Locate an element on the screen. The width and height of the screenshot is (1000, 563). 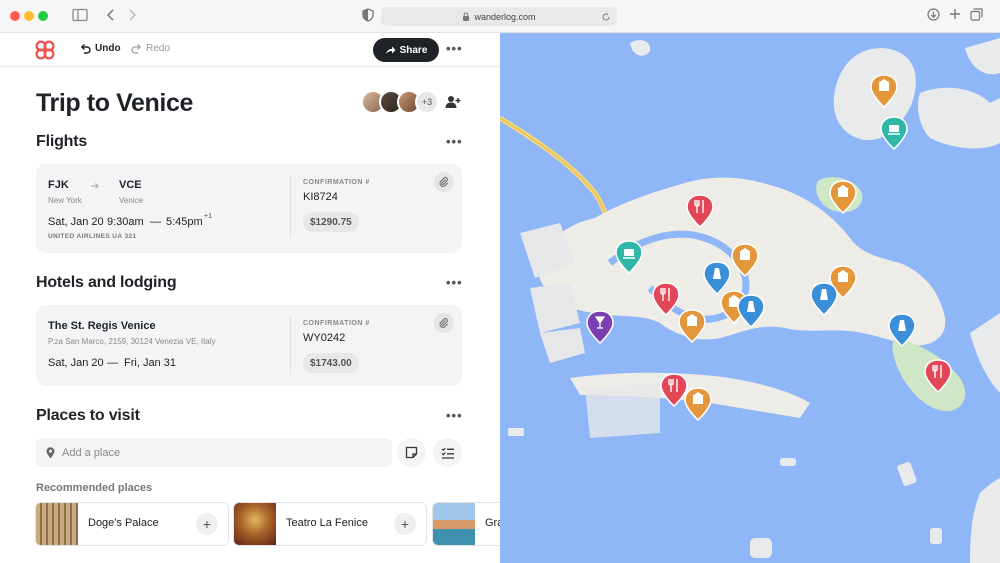
back-icon is located at coordinates (111, 17).